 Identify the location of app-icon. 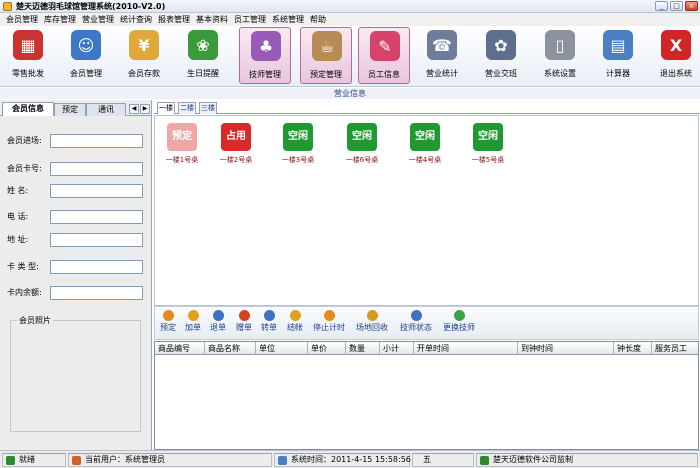
(7, 6).